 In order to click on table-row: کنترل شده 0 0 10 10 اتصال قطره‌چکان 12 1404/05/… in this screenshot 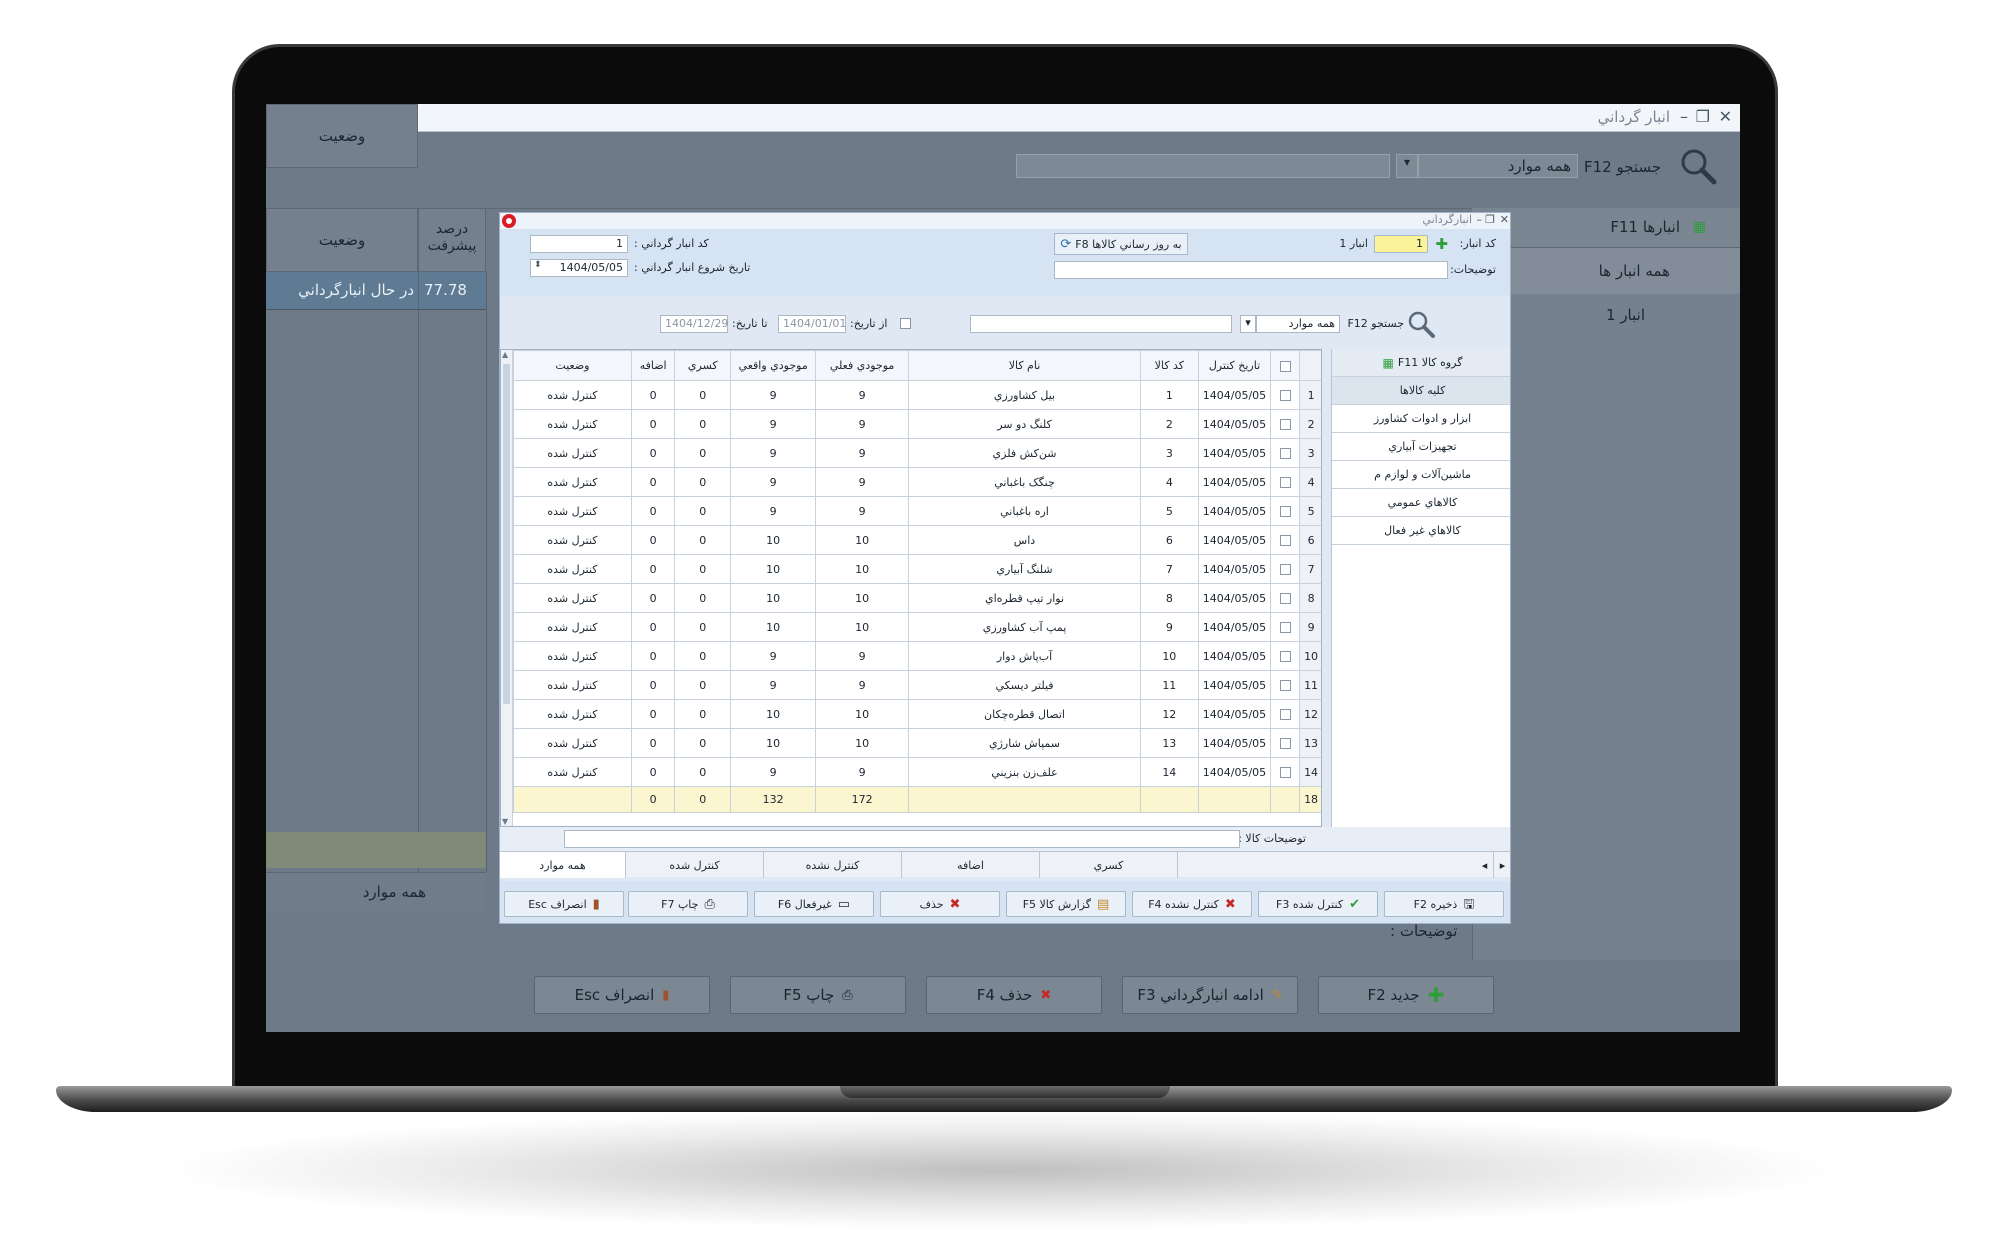, I will do `click(917, 714)`.